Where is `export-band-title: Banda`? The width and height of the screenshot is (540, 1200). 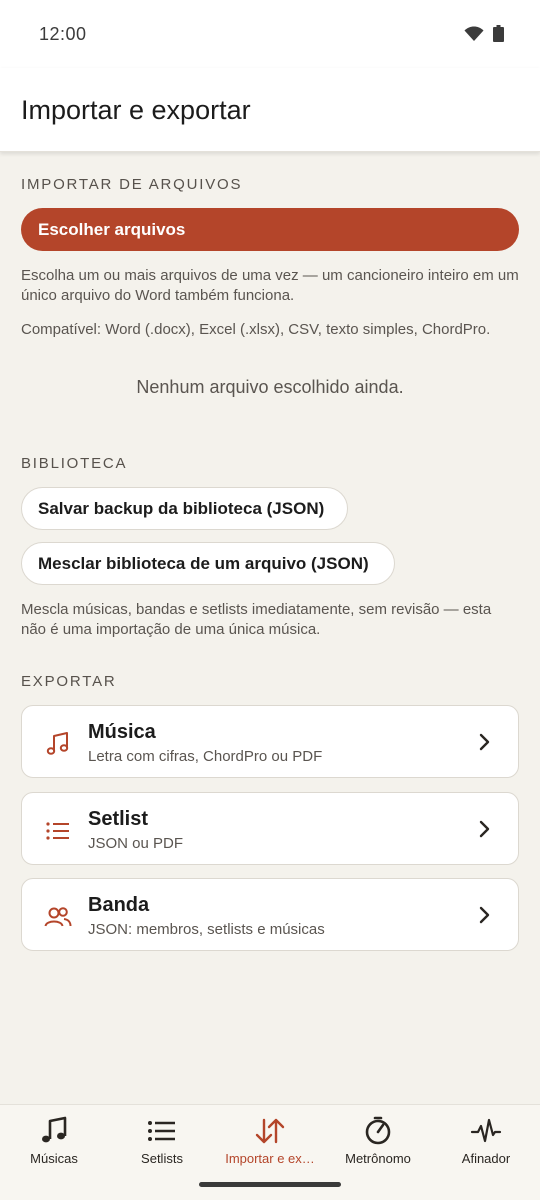 export-band-title: Banda is located at coordinates (119, 905).